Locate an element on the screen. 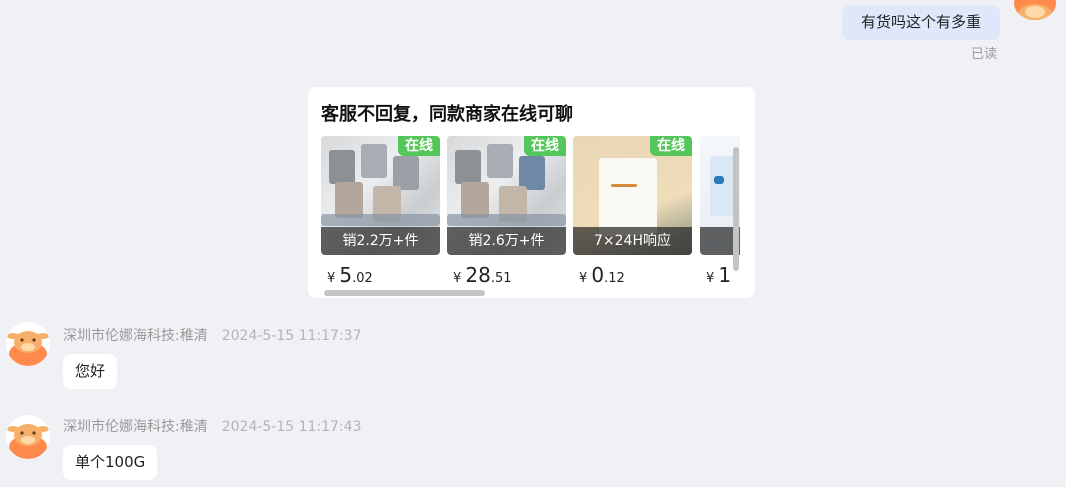 This screenshot has width=1066, height=487. product-price: ¥ 28.51 is located at coordinates (482, 275).